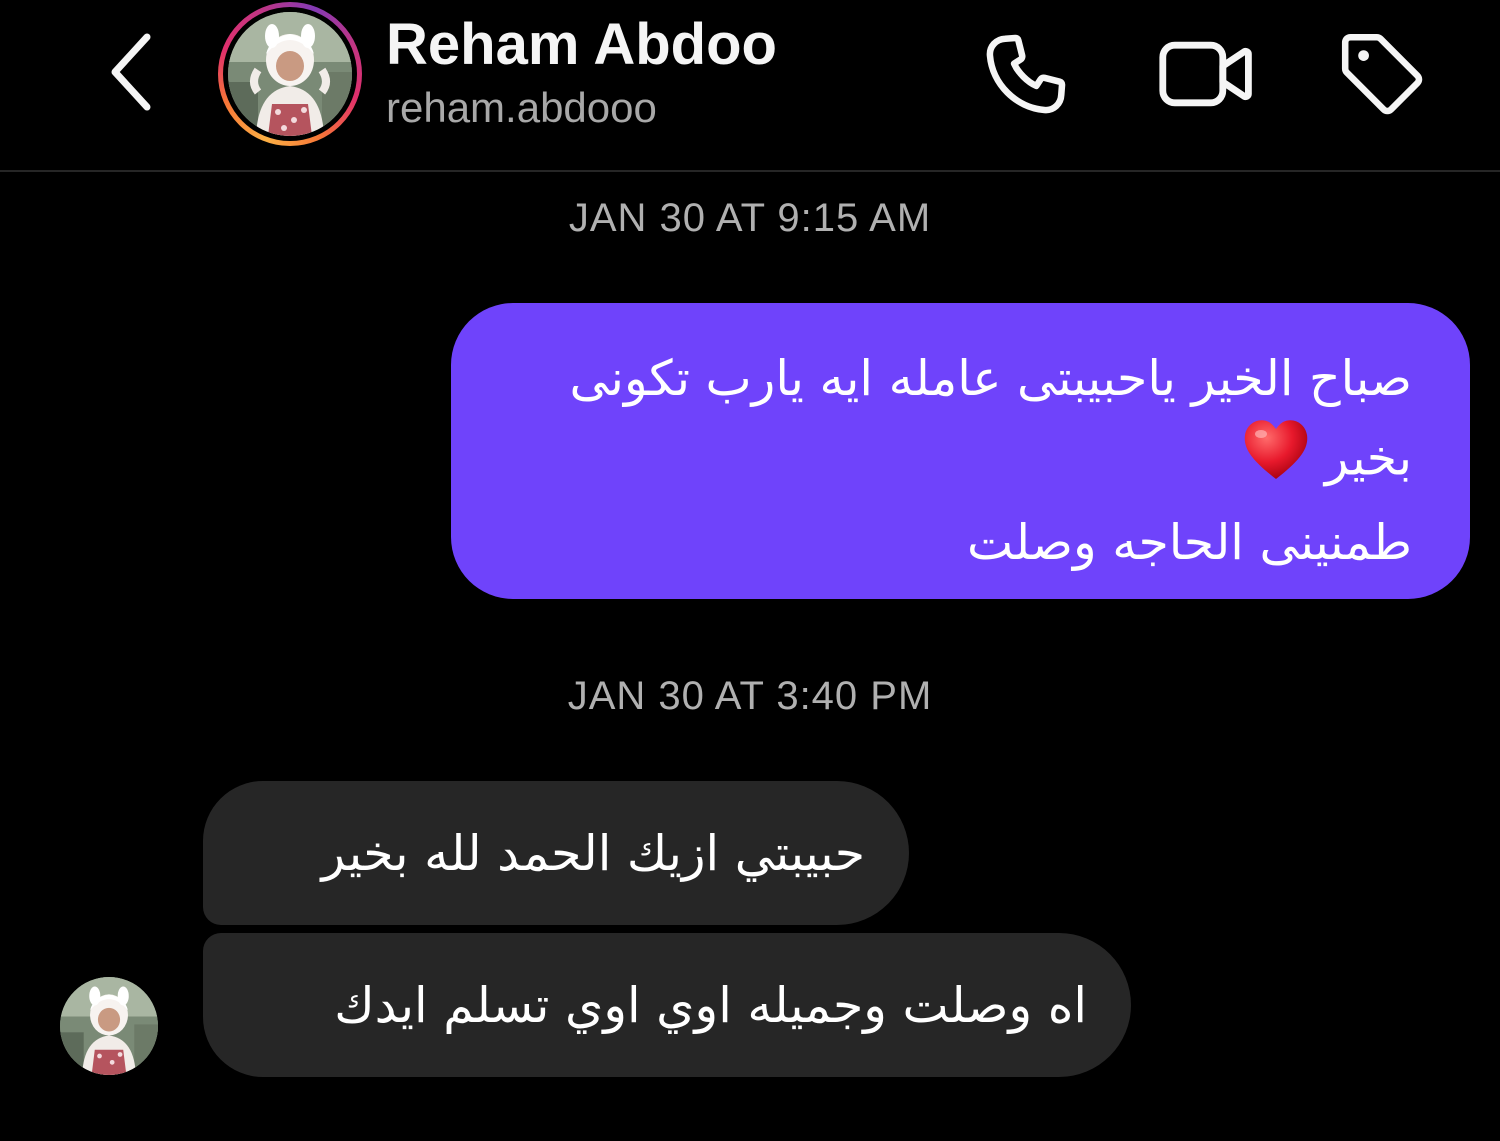 The height and width of the screenshot is (1141, 1500). I want to click on sender-avatar, so click(109, 1026).